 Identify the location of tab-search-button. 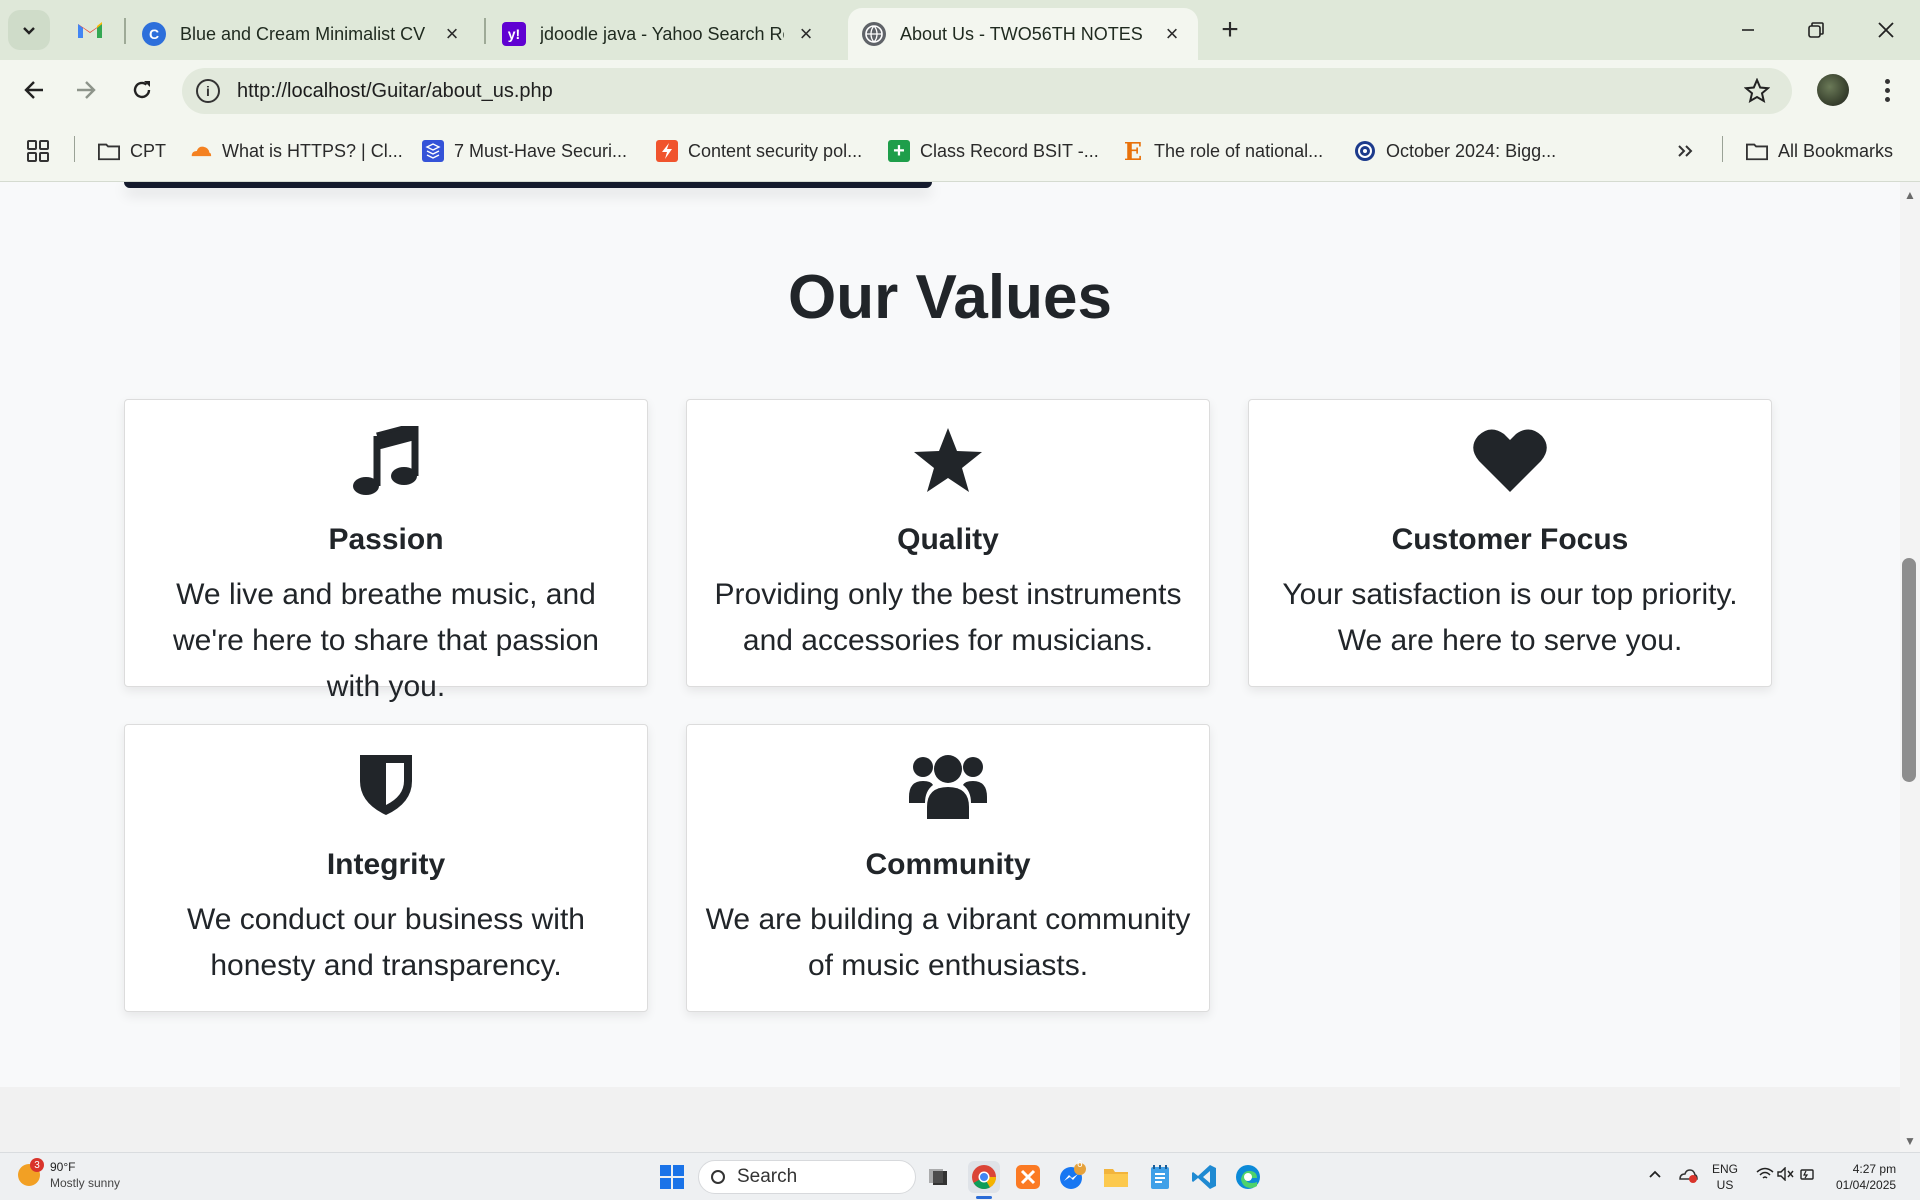
(29, 30).